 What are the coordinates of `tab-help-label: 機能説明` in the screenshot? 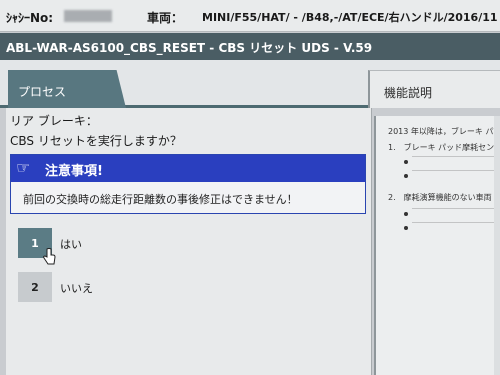 It's located at (408, 93).